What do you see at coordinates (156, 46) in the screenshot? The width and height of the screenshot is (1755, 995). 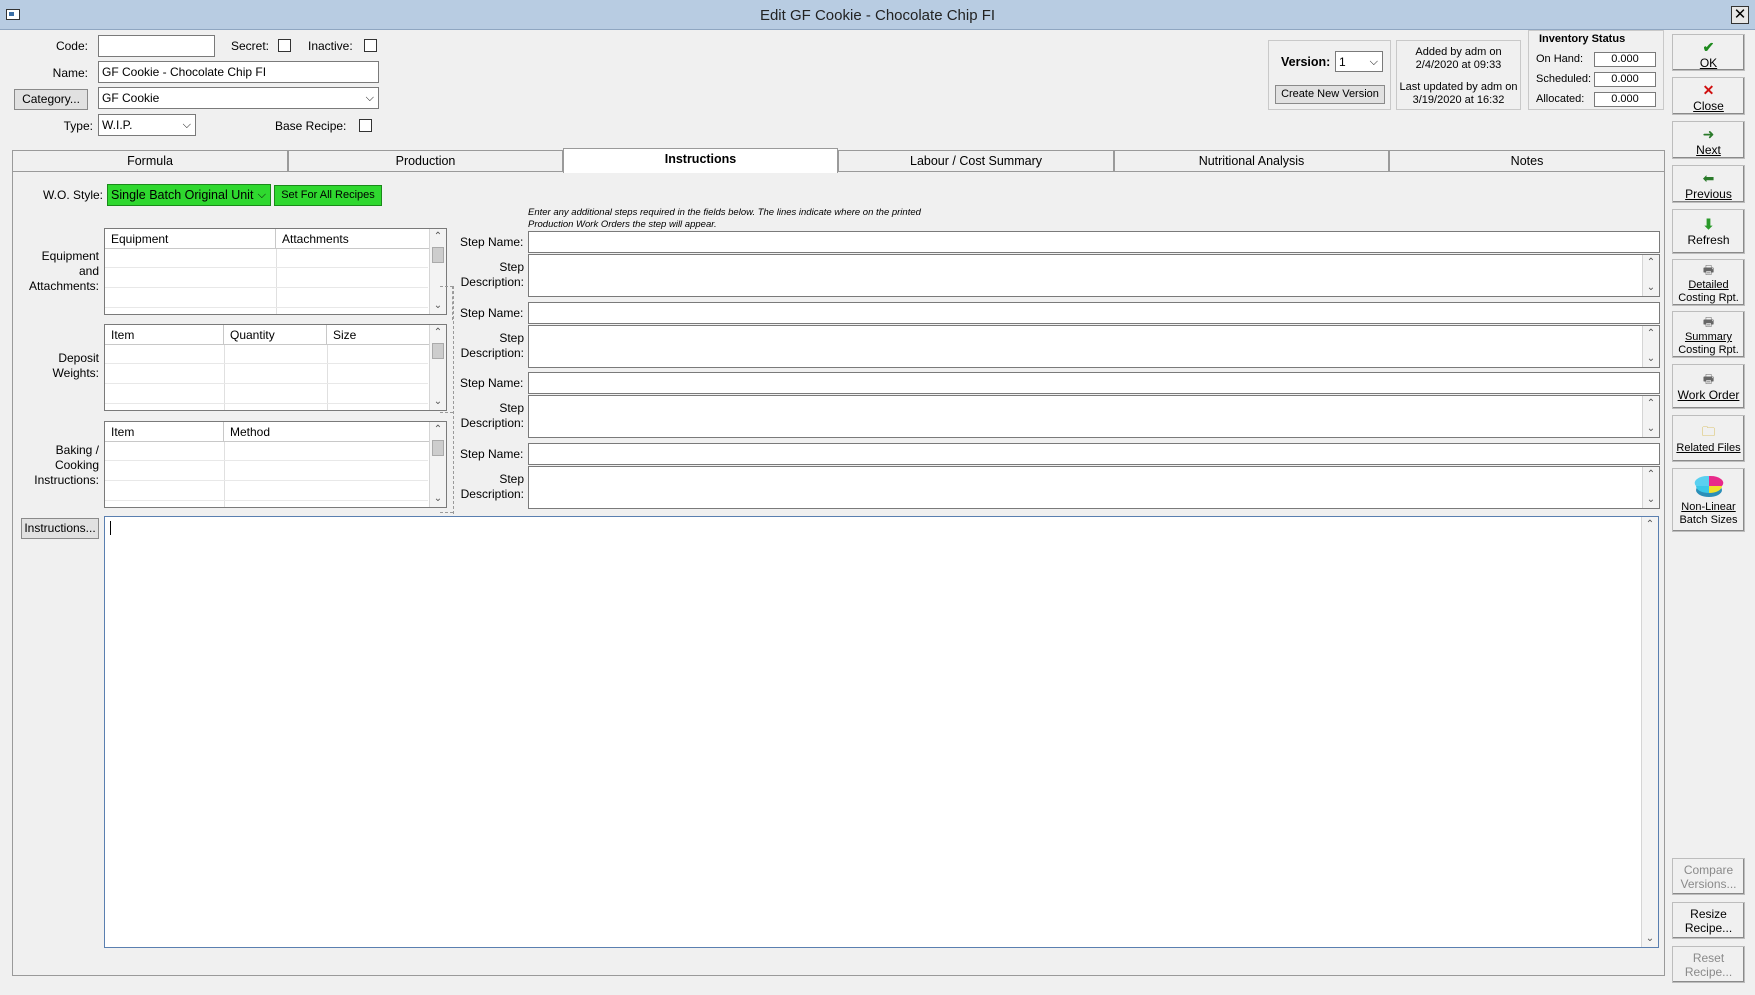 I see `code-field` at bounding box center [156, 46].